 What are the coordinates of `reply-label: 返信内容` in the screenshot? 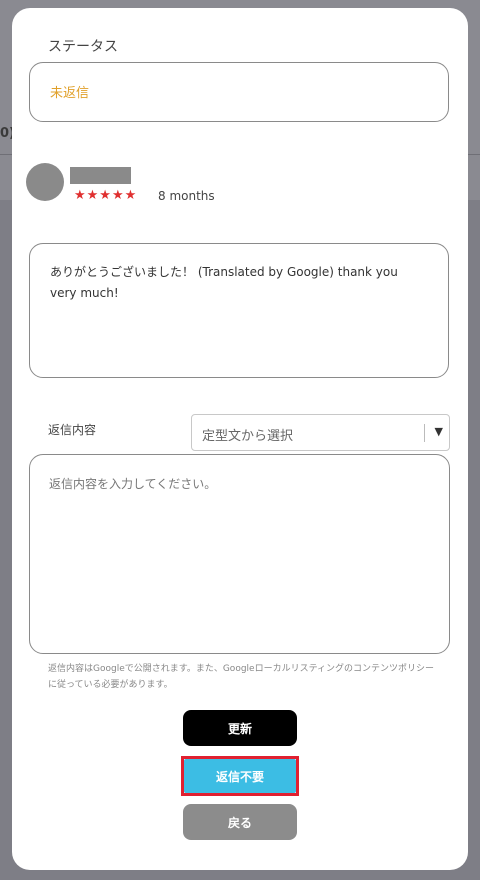 It's located at (72, 430).